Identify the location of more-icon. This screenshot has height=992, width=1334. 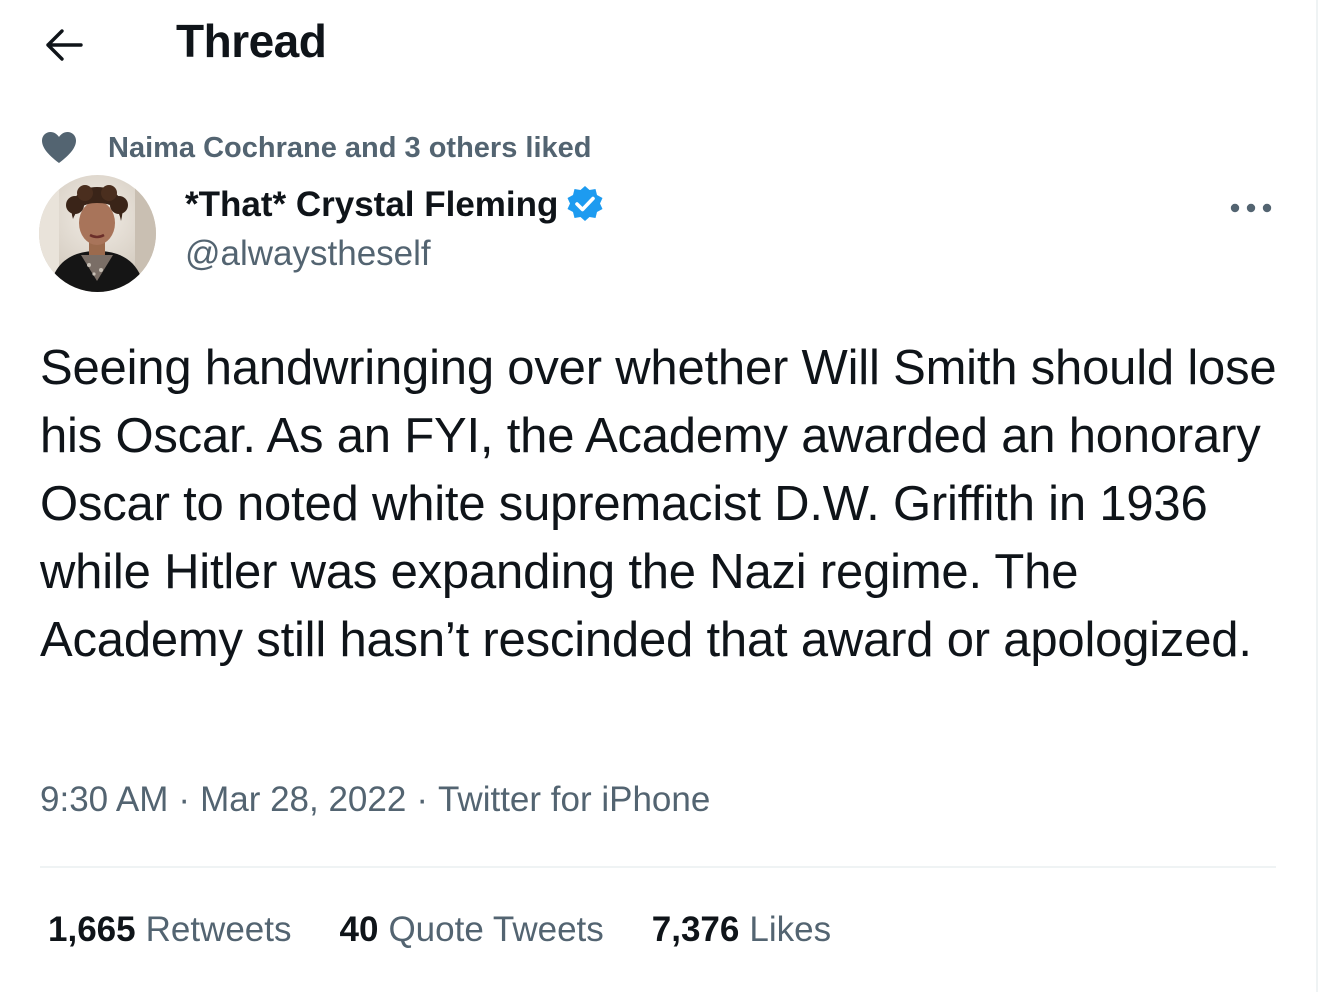
(1251, 208).